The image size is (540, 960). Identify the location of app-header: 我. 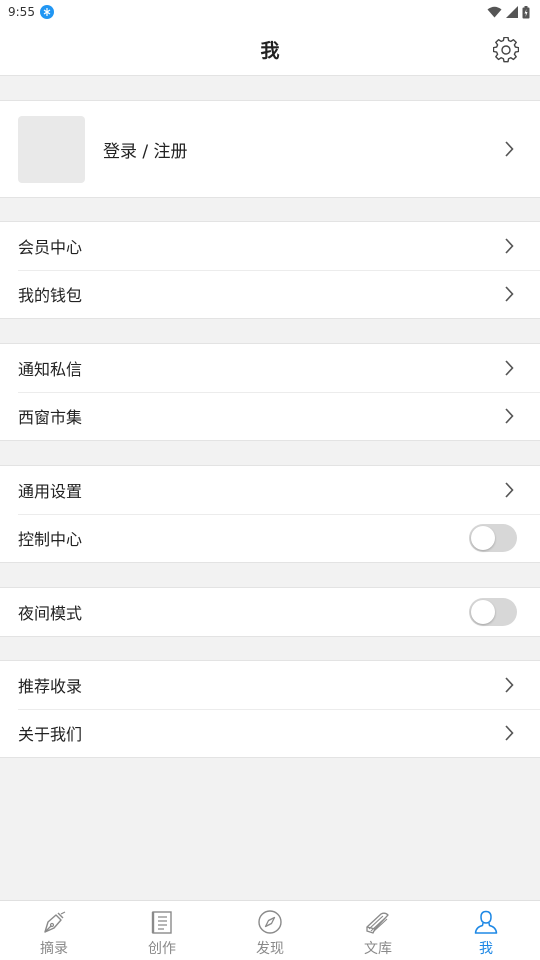
(270, 50).